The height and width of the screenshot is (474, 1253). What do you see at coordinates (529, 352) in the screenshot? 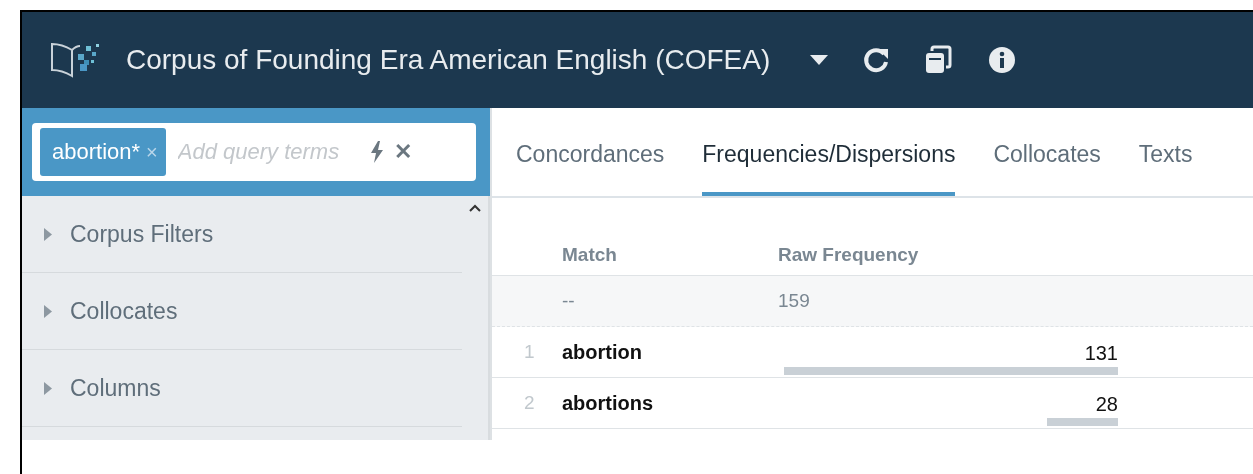
I see `row-number: 1` at bounding box center [529, 352].